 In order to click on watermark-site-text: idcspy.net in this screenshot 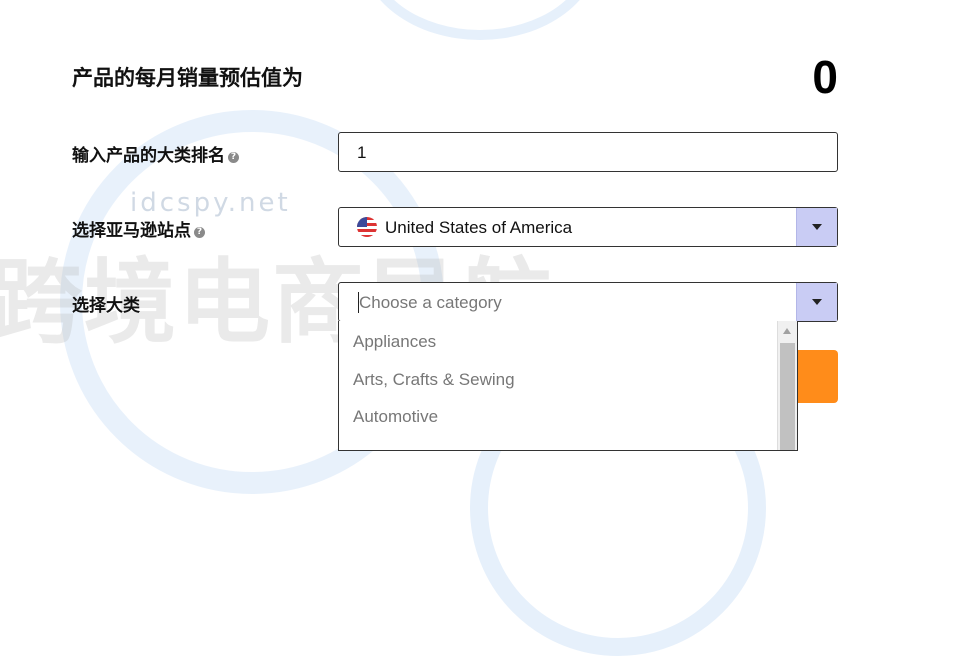, I will do `click(210, 203)`.